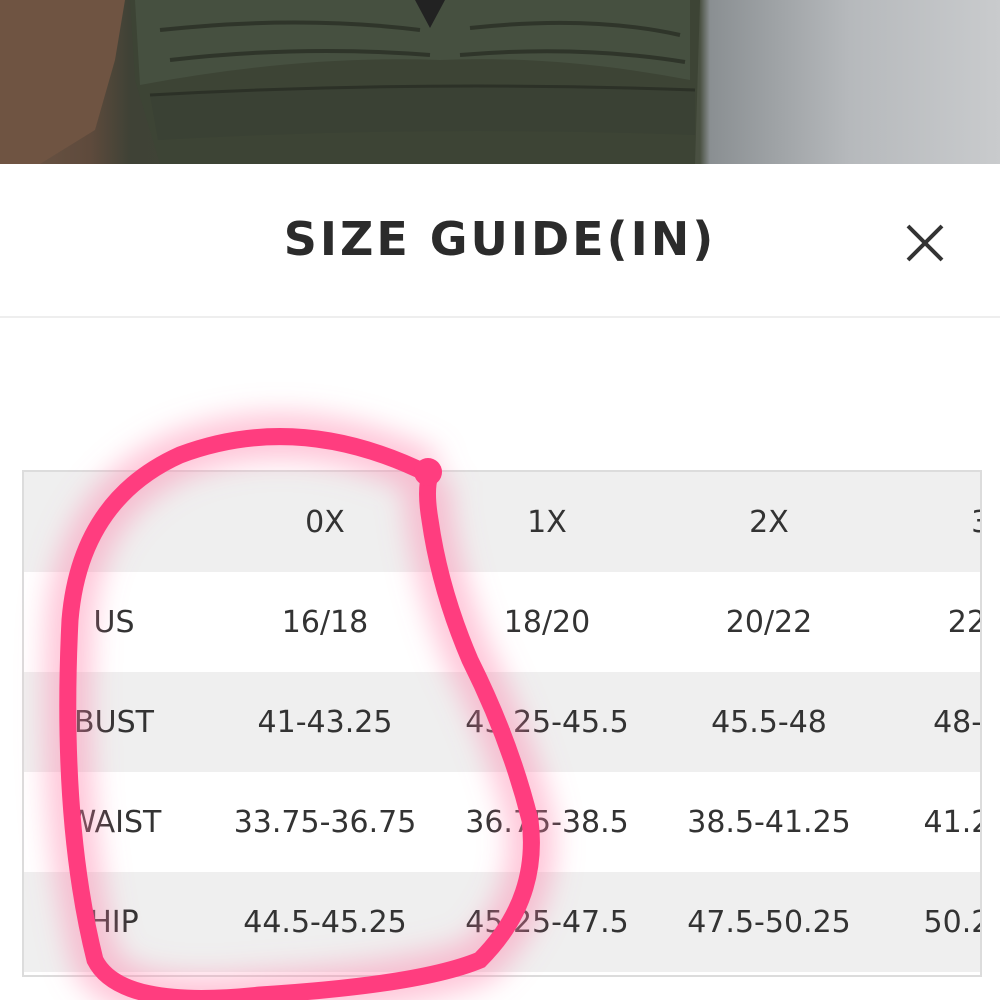 This screenshot has width=1000, height=1000. What do you see at coordinates (119, 622) in the screenshot?
I see `row-label: US` at bounding box center [119, 622].